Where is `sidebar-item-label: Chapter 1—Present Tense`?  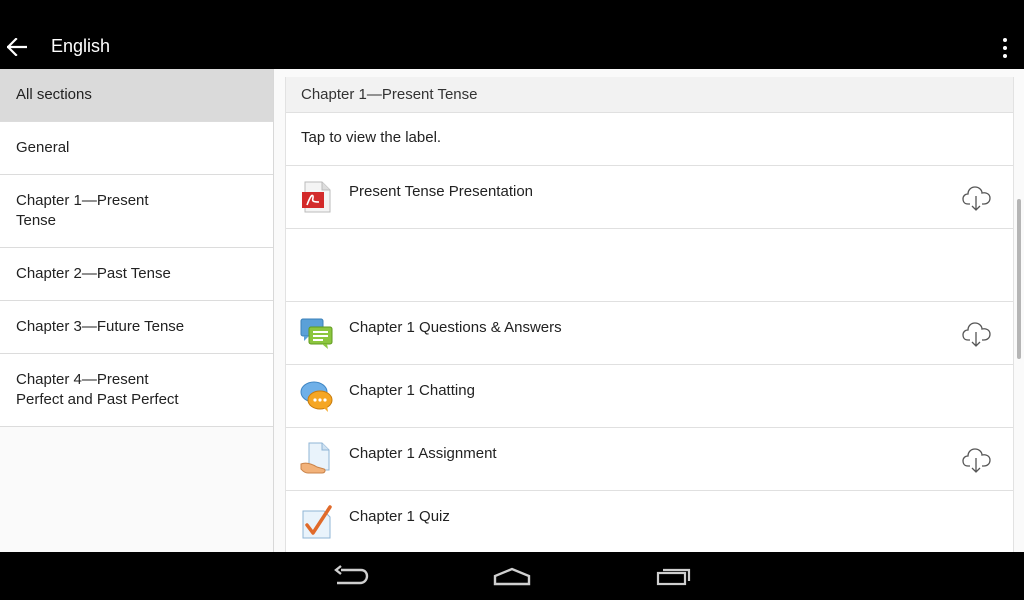
sidebar-item-label: Chapter 1—Present Tense is located at coordinates (82, 210).